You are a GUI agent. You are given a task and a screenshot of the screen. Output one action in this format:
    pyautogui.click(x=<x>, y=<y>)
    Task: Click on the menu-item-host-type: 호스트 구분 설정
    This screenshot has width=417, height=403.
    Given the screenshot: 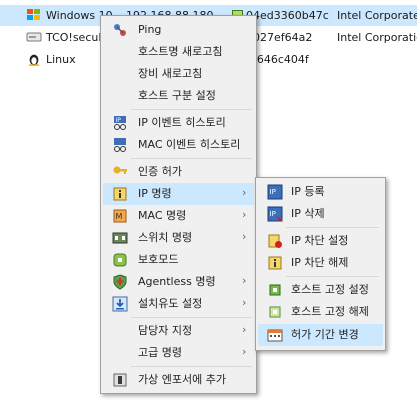 What is the action you would take?
    pyautogui.click(x=178, y=96)
    